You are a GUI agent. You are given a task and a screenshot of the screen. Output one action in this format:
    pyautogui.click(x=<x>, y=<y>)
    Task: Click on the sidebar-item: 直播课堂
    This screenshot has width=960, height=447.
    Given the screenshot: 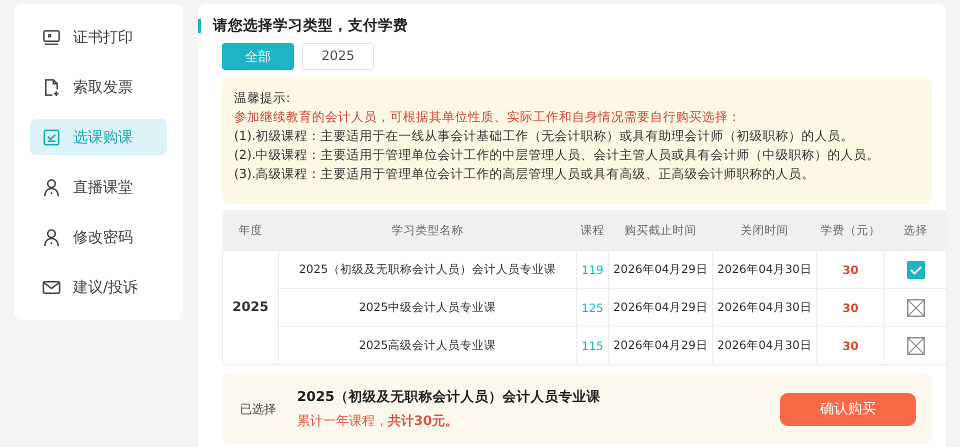 What is the action you would take?
    pyautogui.click(x=98, y=187)
    